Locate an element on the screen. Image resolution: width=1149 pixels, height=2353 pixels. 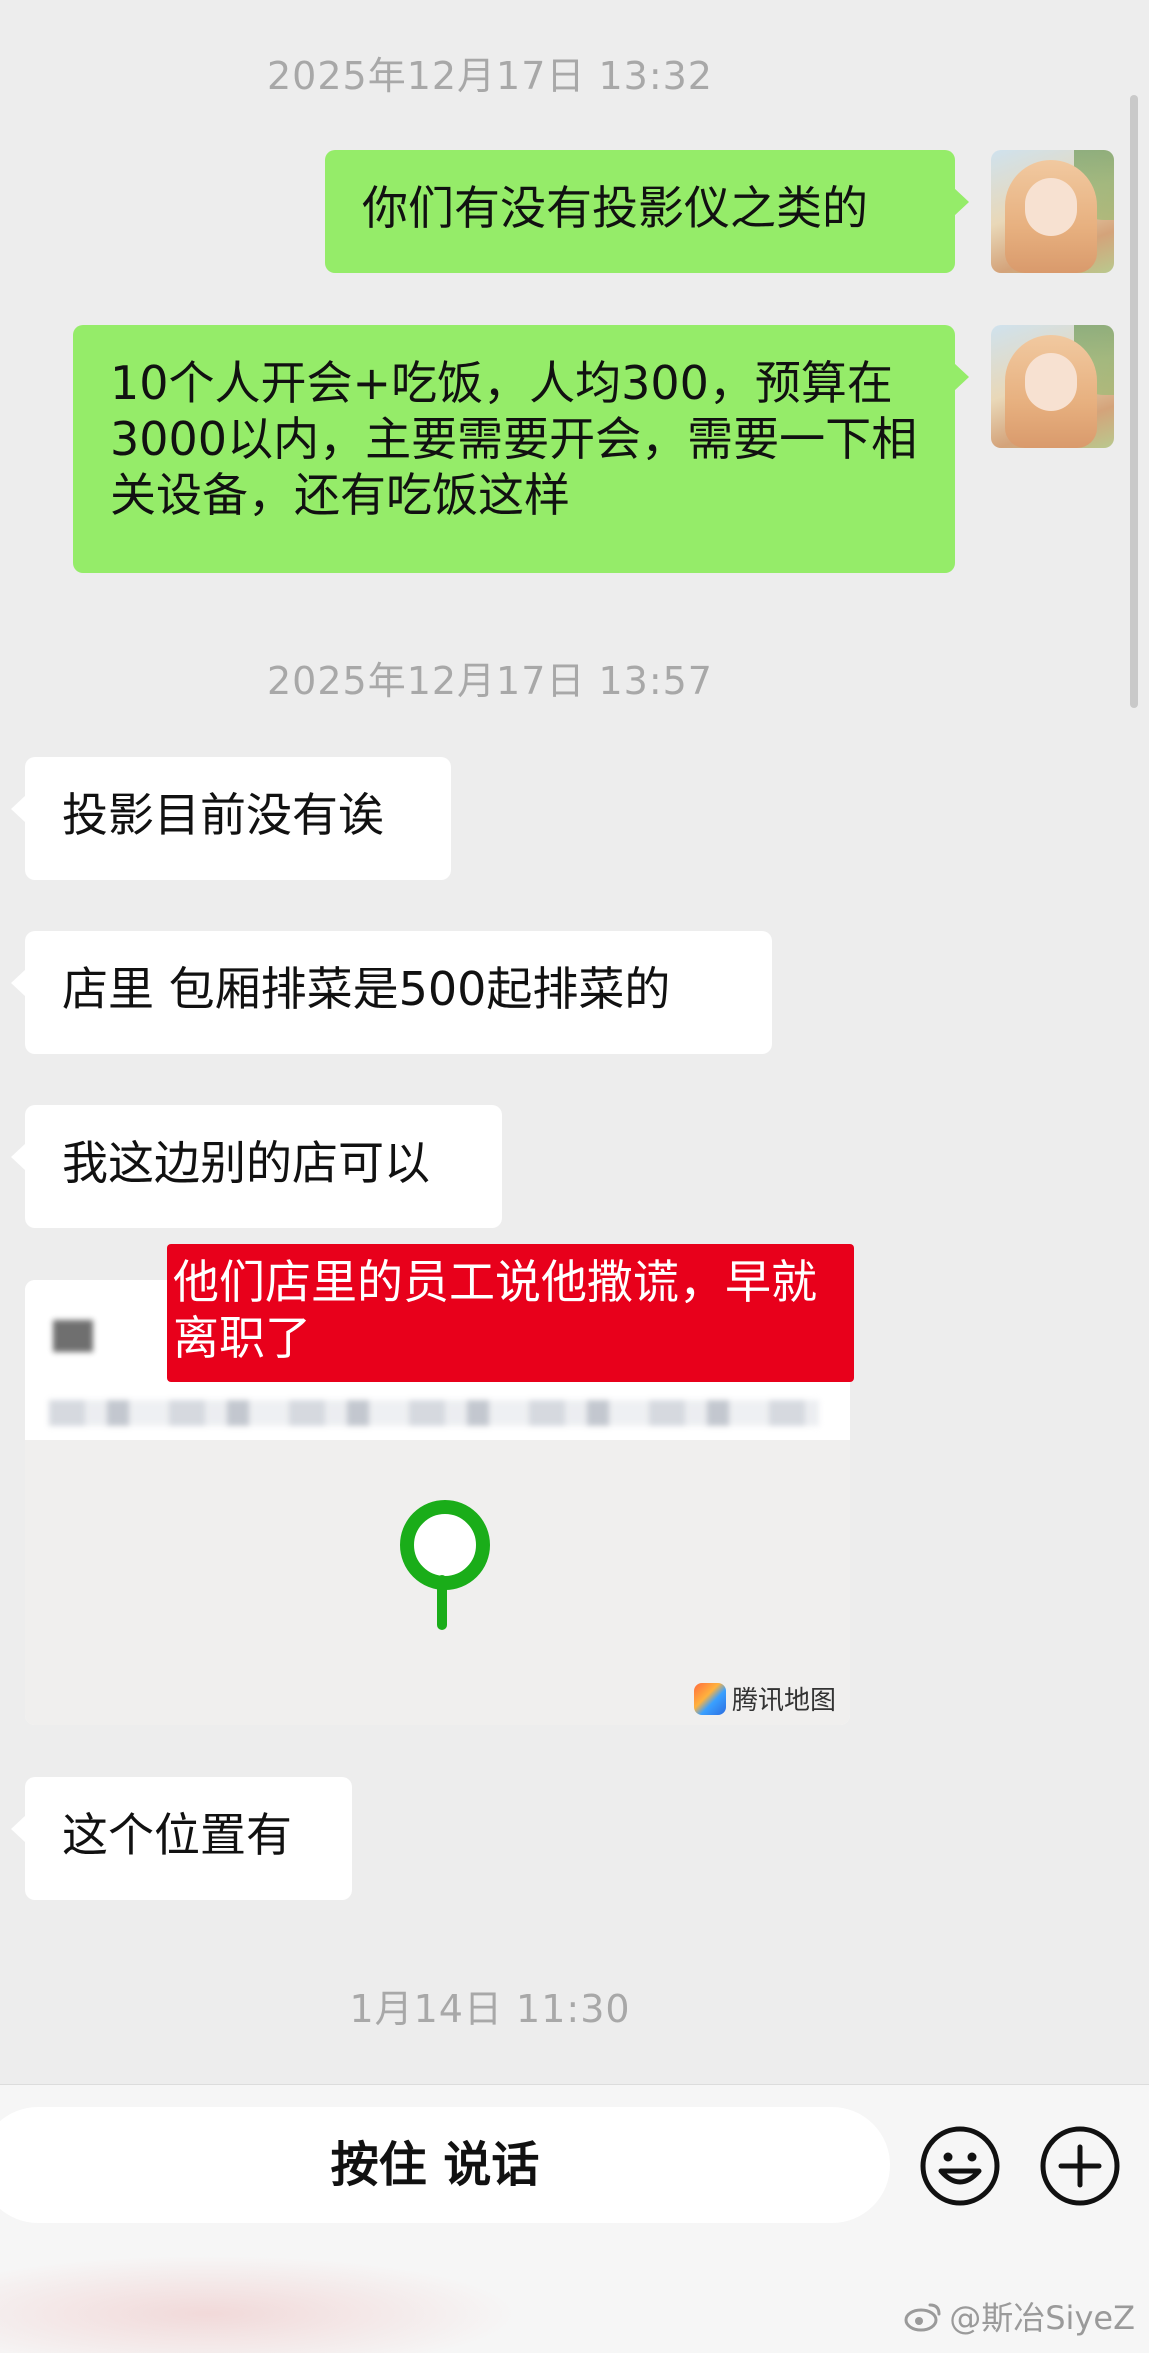
location-name-redacted is located at coordinates (73, 1336).